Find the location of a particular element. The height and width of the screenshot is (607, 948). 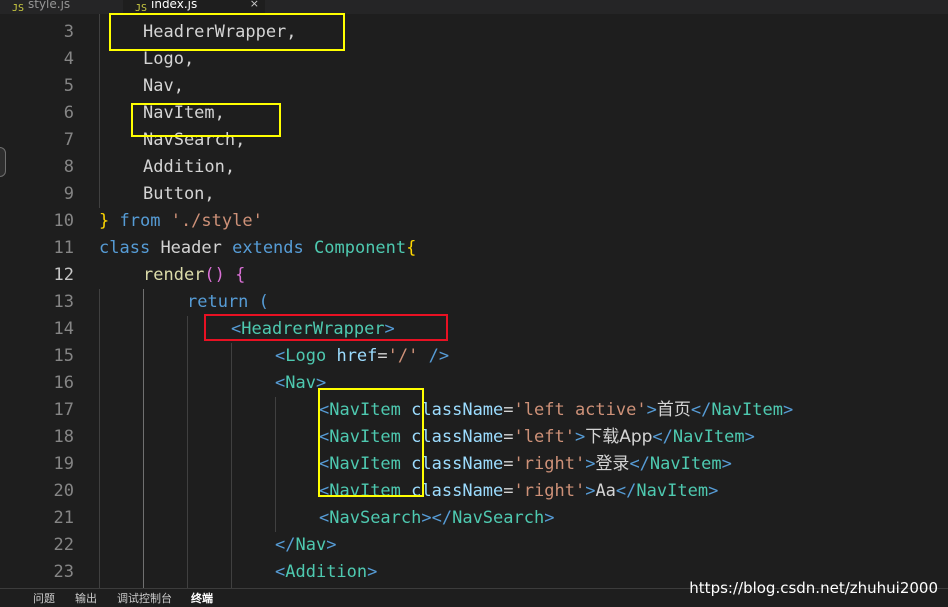

code-line: } from './style' is located at coordinates (181, 221).